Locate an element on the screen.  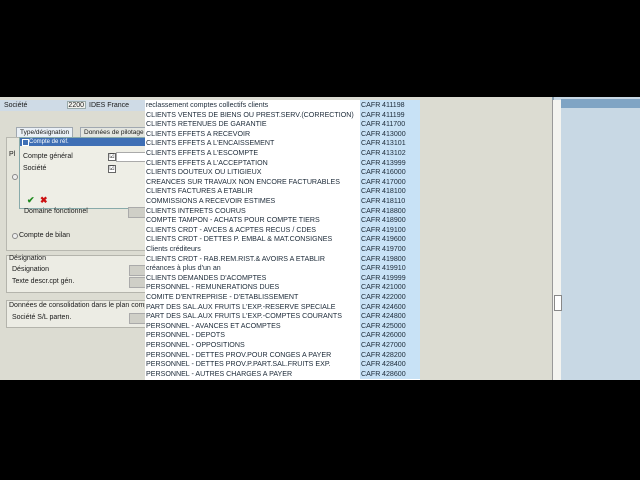
list-item-key-cell: CAFR 419910 is located at coordinates (390, 268).